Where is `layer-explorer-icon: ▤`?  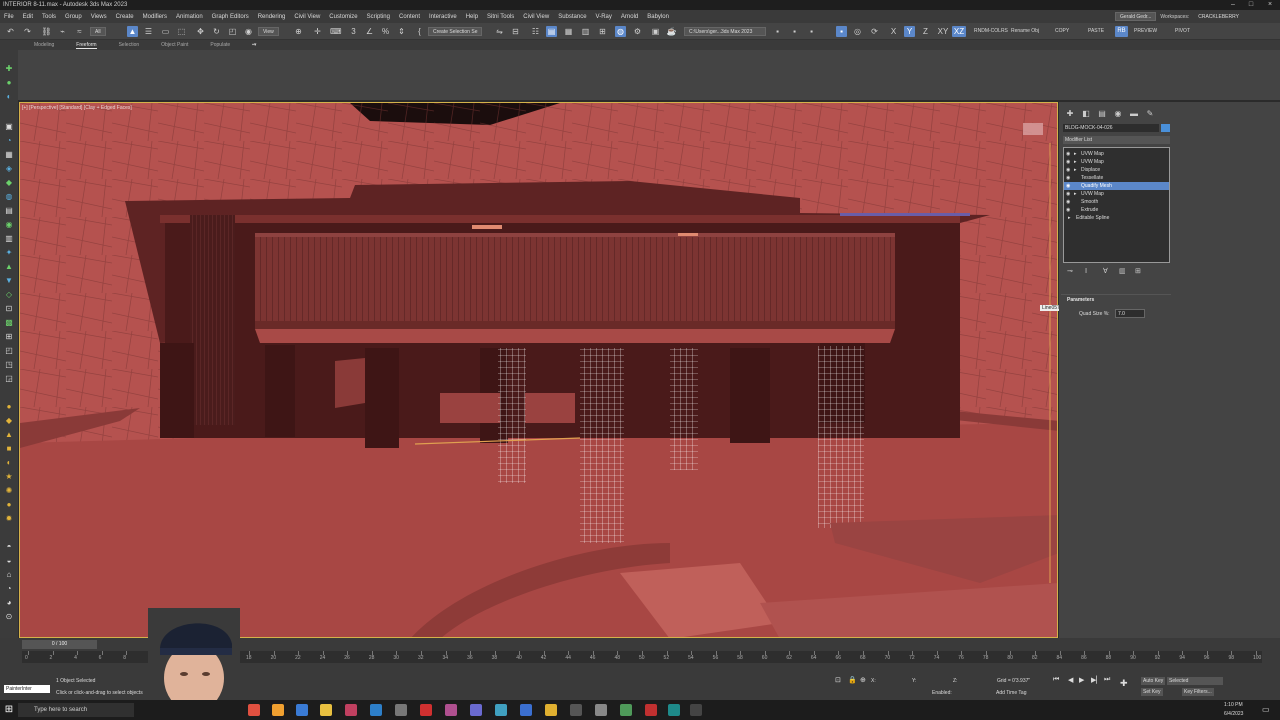 layer-explorer-icon: ▤ is located at coordinates (551, 31).